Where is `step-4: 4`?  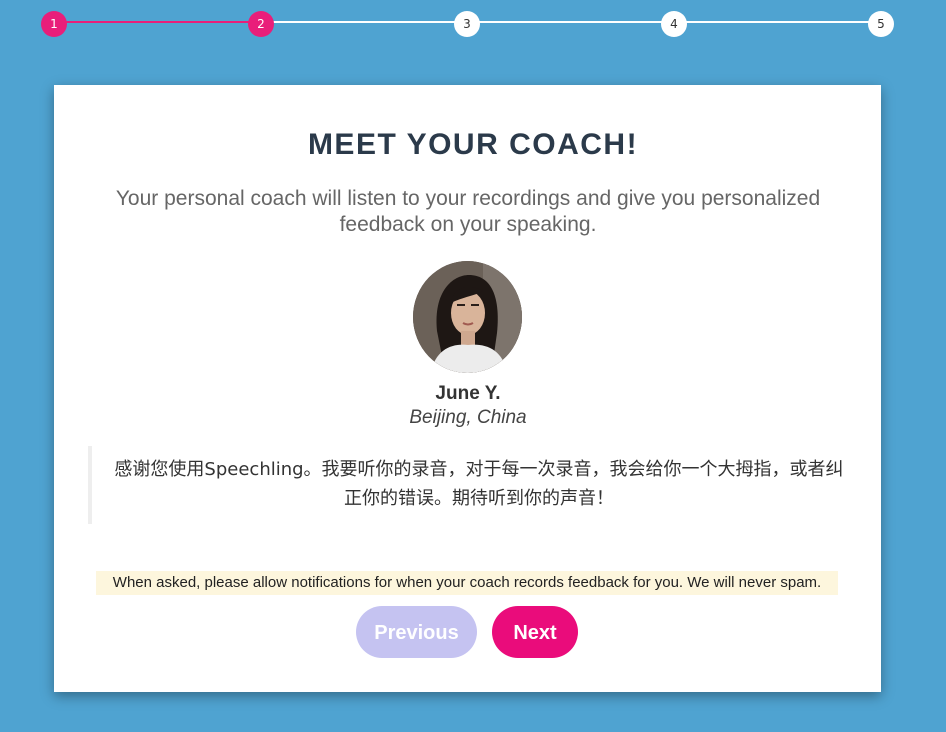
step-4: 4 is located at coordinates (674, 24).